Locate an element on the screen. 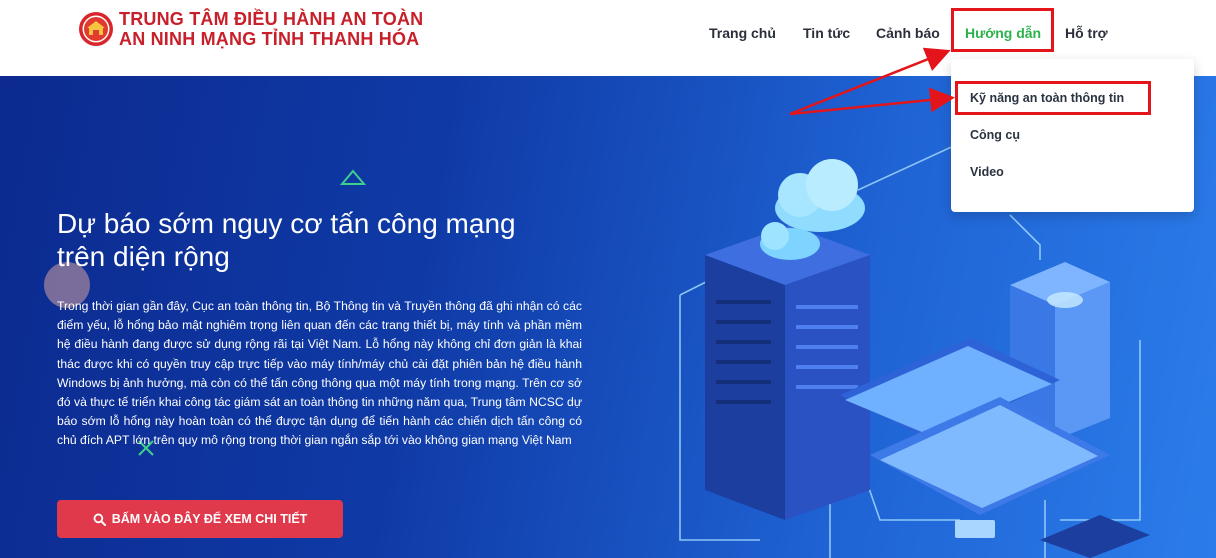 The image size is (1216, 558). server-rack-icon is located at coordinates (787, 372).